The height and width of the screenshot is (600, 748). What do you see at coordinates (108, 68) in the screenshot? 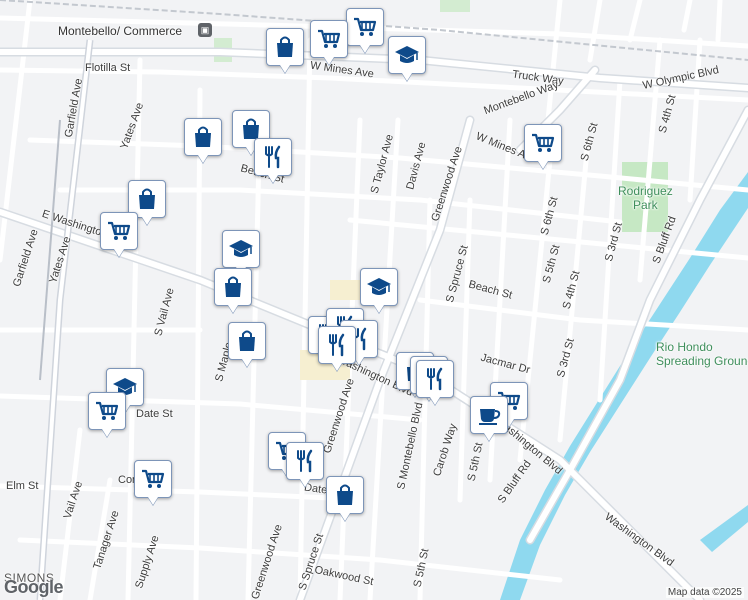
I see `flotilla-st-label: Flotilla St` at bounding box center [108, 68].